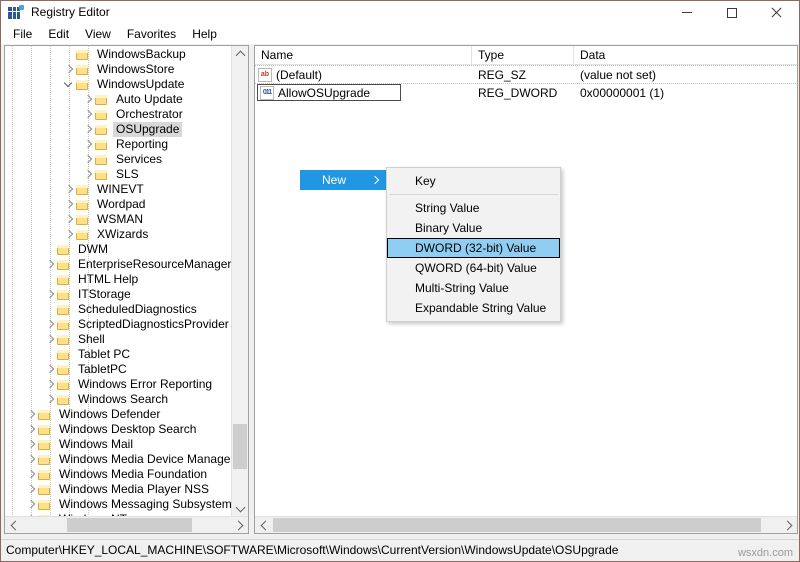 The height and width of the screenshot is (562, 800). Describe the element at coordinates (118, 249) in the screenshot. I see `tree-item-dwm: DWM` at that location.